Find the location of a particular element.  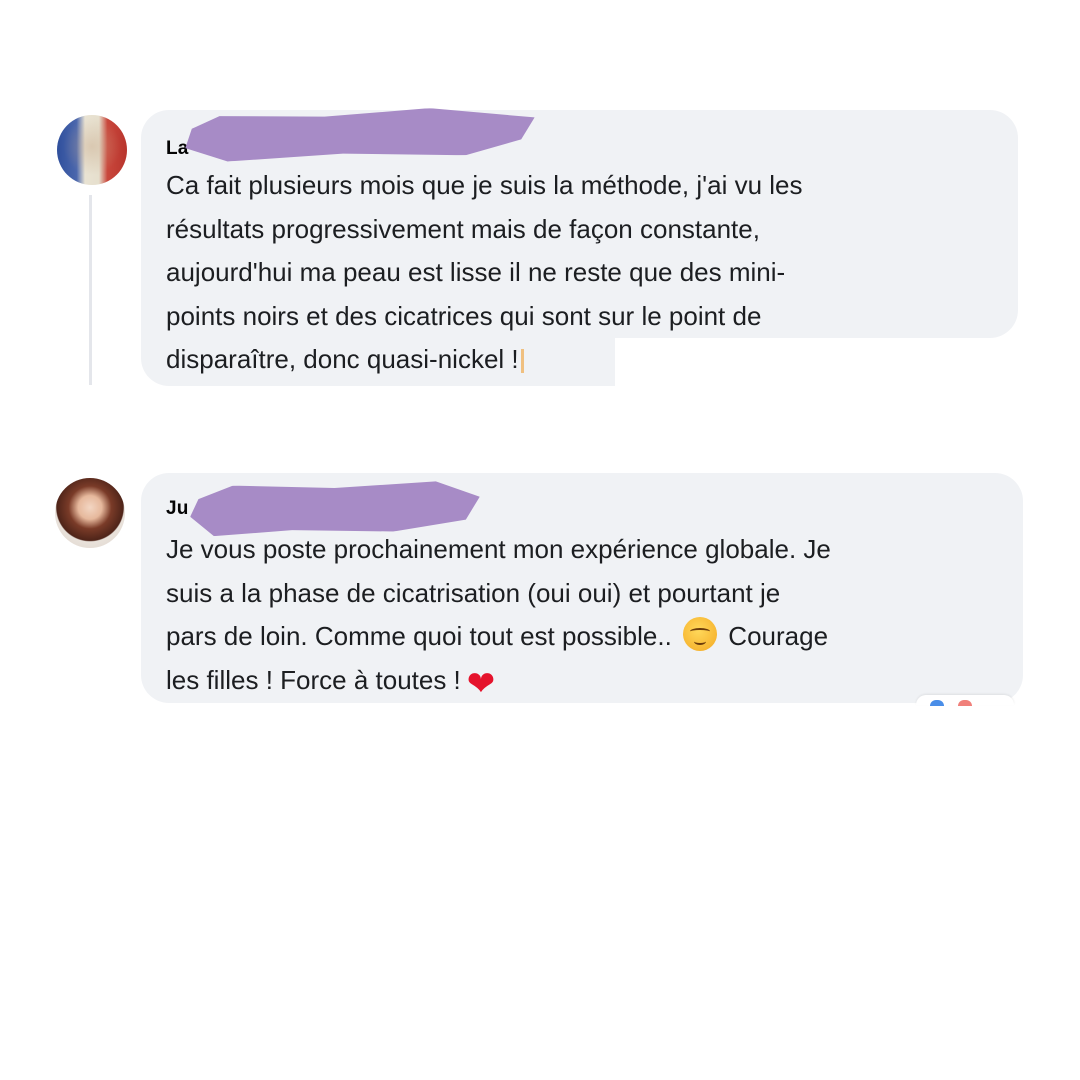

comment-author-name: La is located at coordinates (177, 149).